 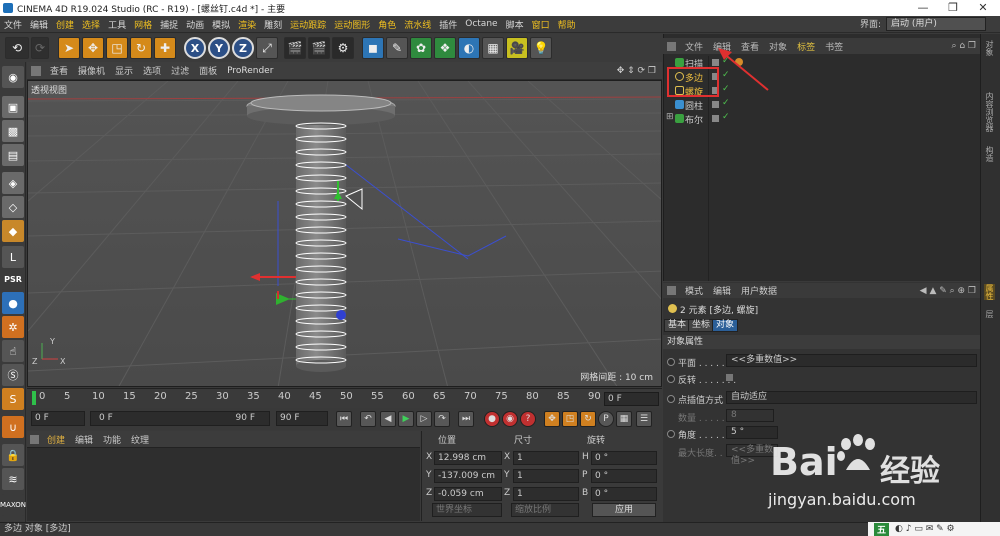 What do you see at coordinates (13, 107) in the screenshot?
I see `model-mode-icon: ▣` at bounding box center [13, 107].